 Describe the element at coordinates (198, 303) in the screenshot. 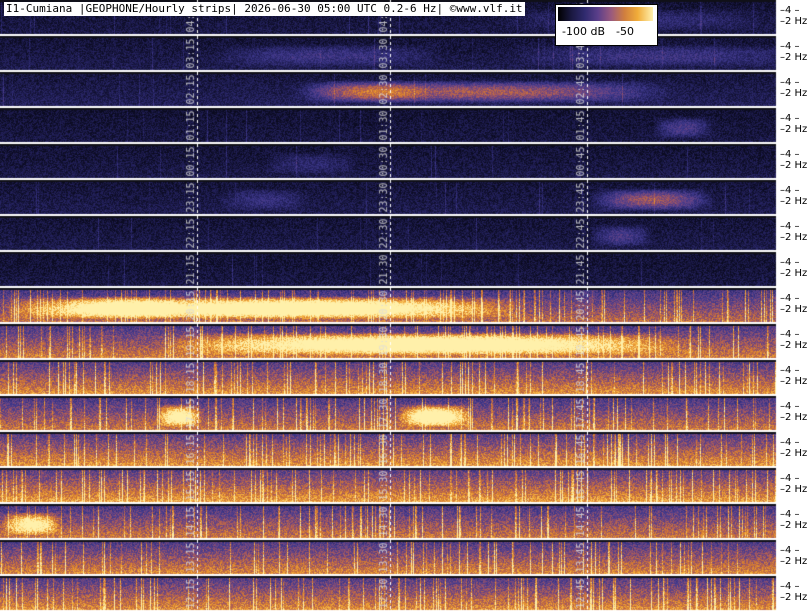

I see `time-marker-label: 20:15` at that location.